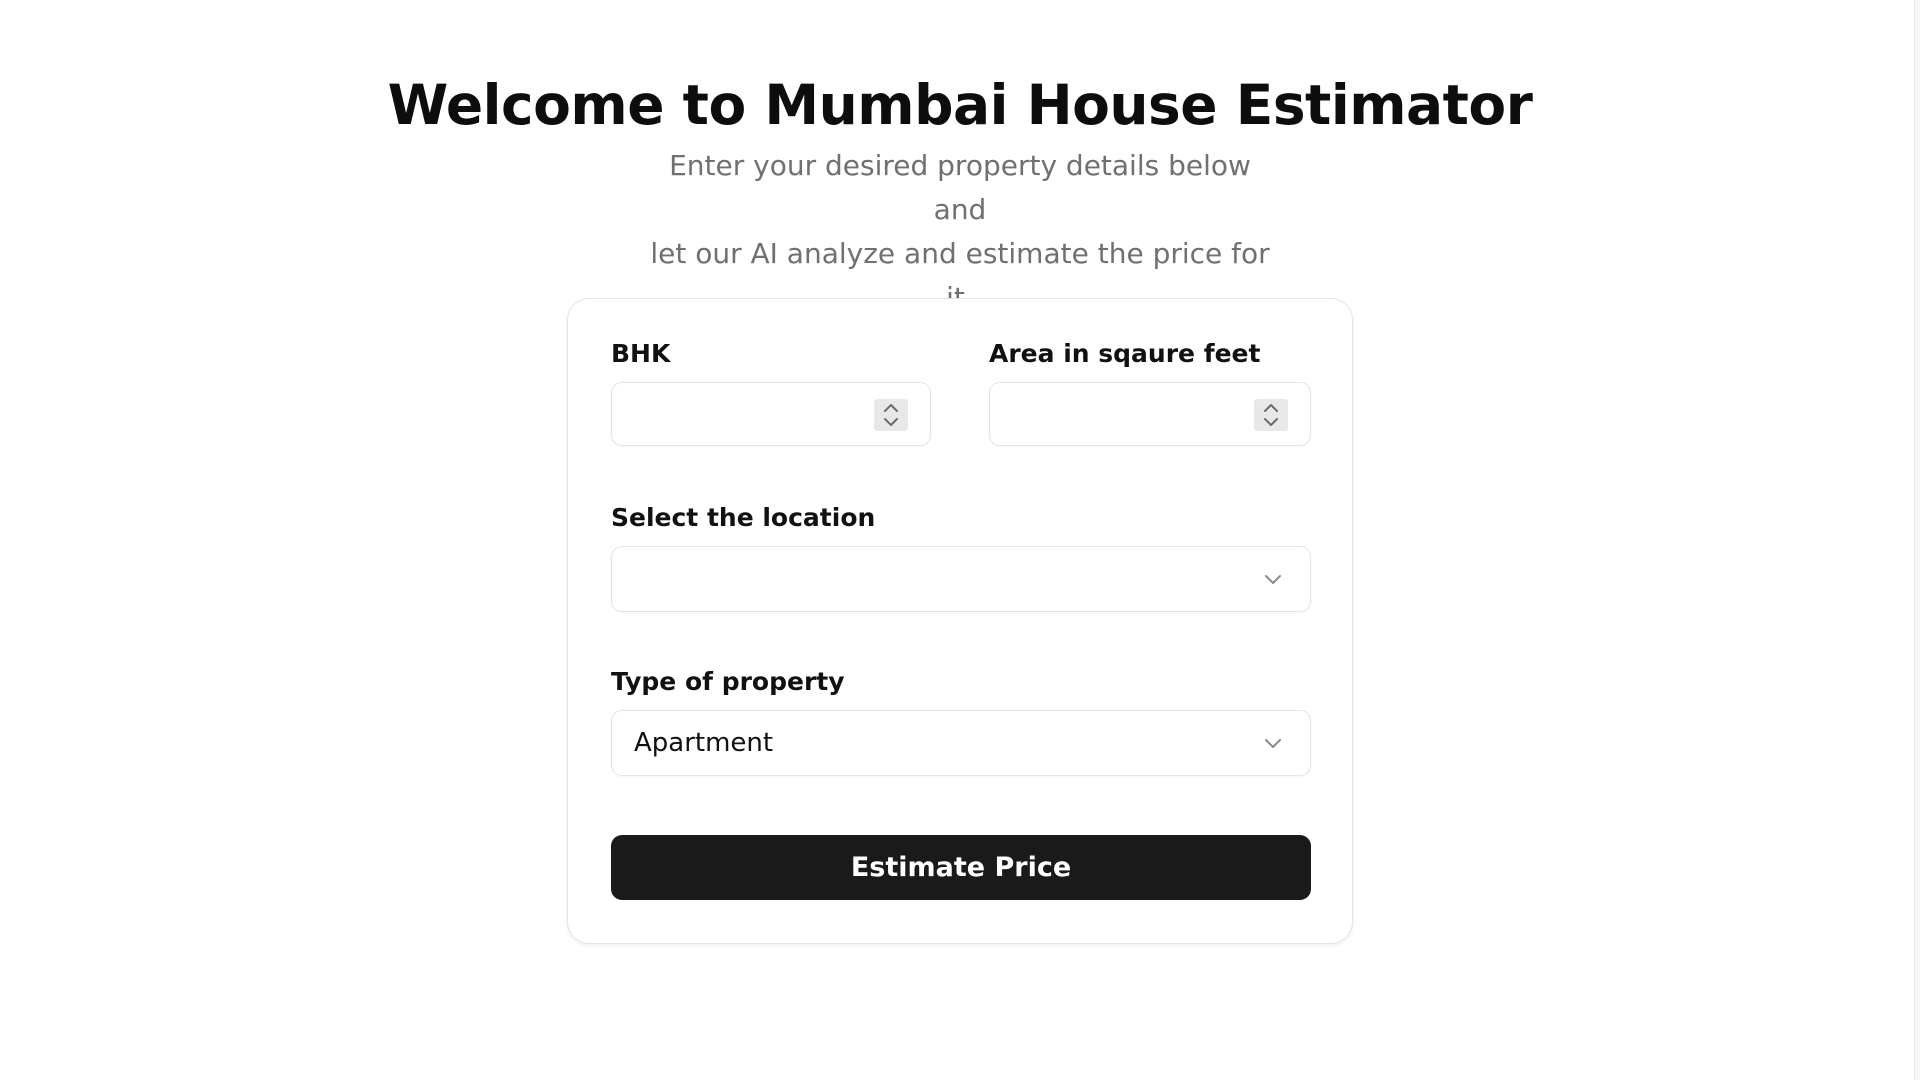 The width and height of the screenshot is (1920, 1080). I want to click on bhk-input-box, so click(771, 414).